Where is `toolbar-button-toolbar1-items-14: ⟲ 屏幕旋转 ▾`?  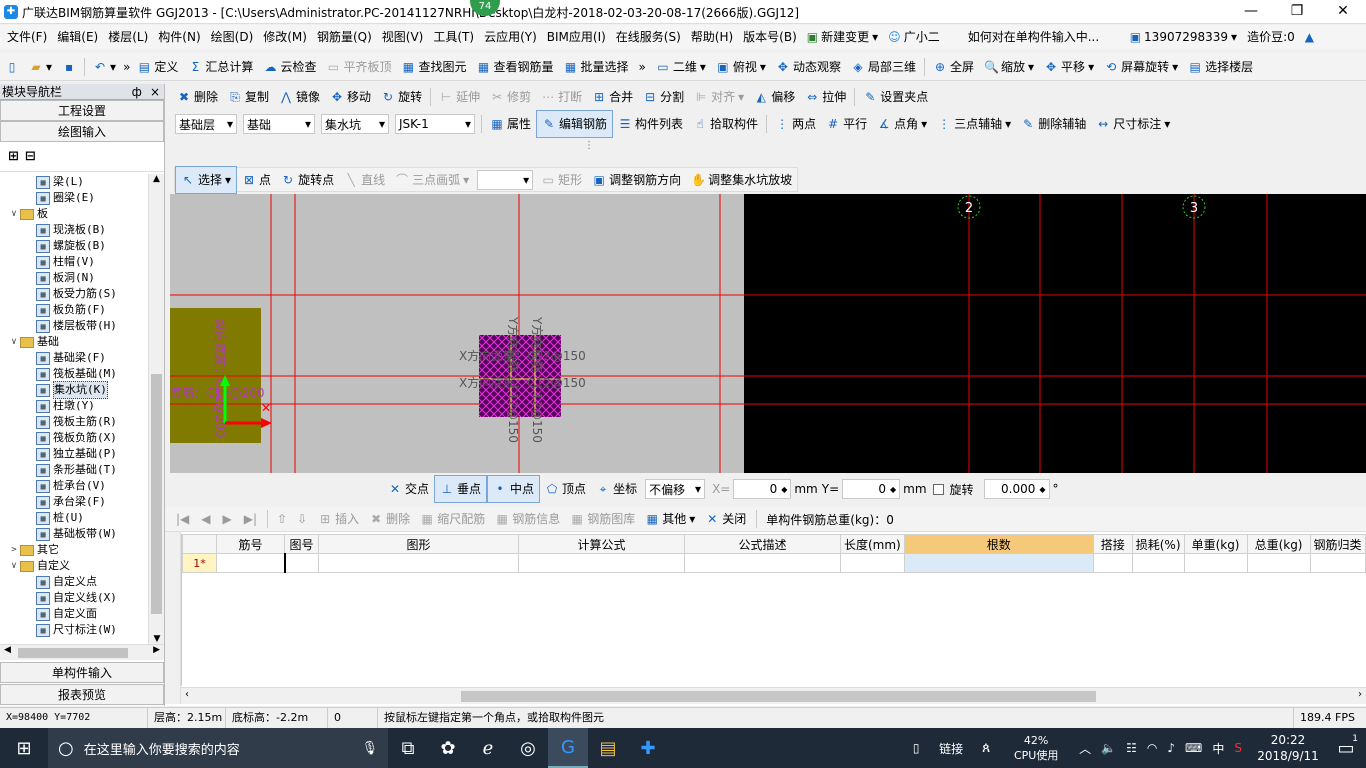
toolbar-button-toolbar1-items-14: ⟲ 屏幕旋转 ▾ is located at coordinates (1141, 67).